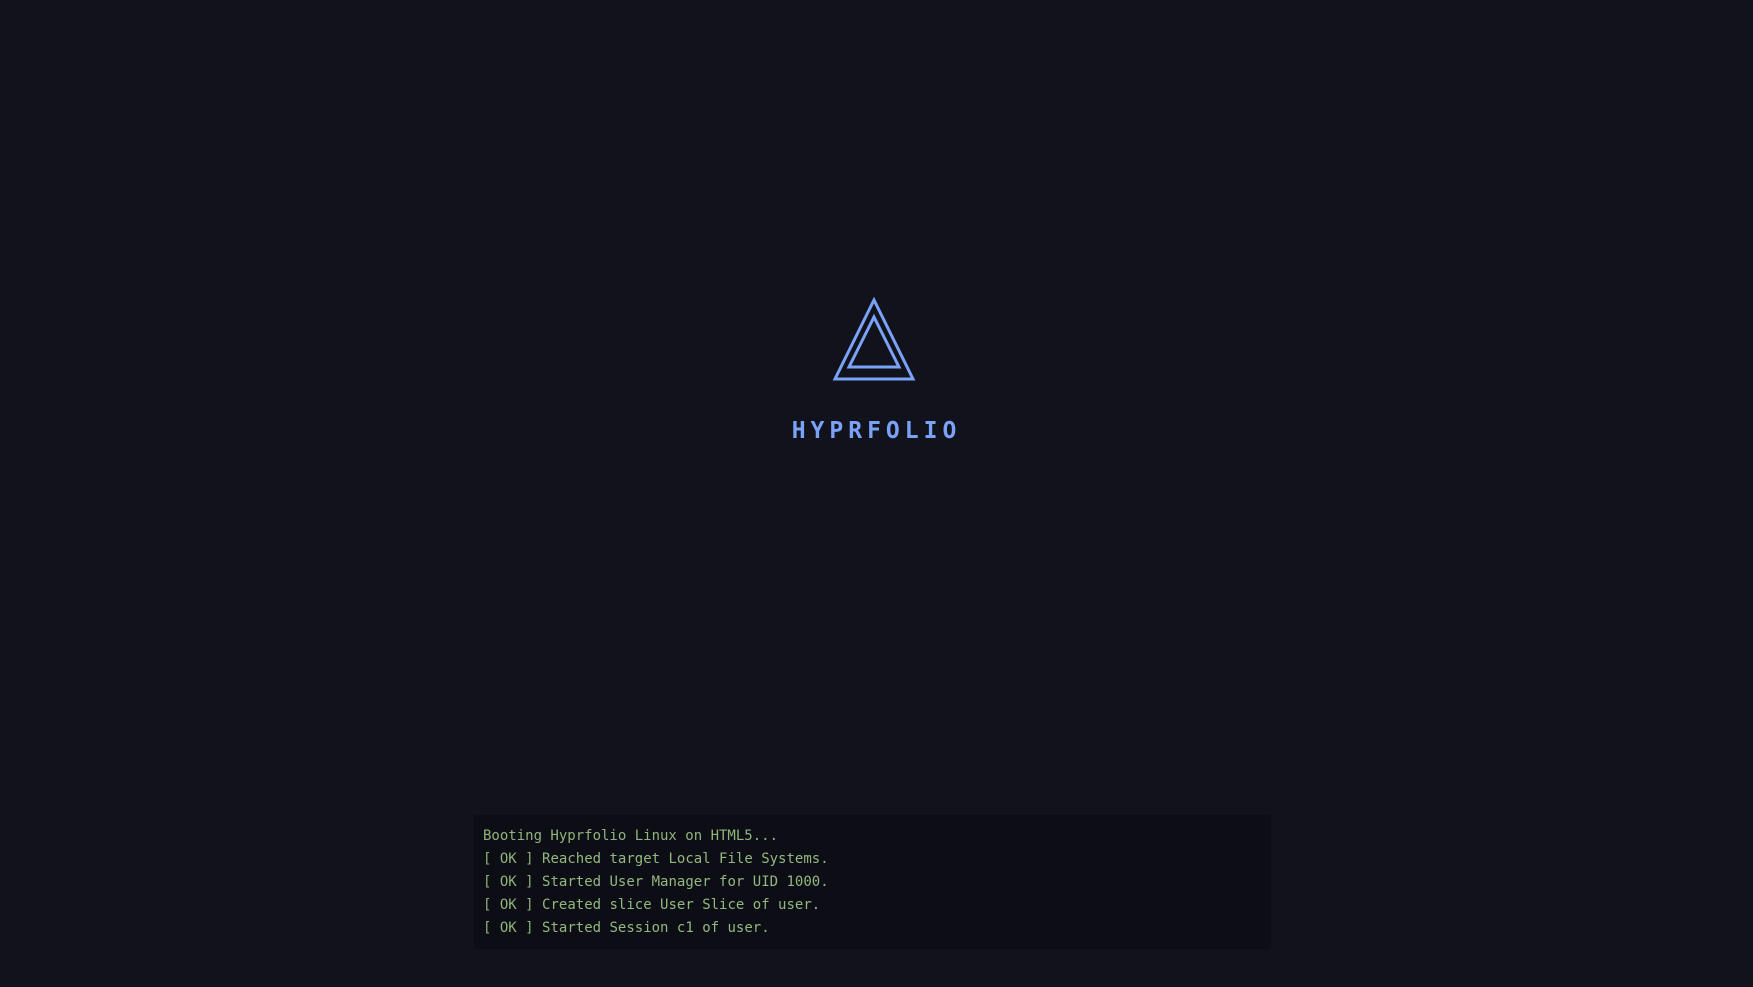  What do you see at coordinates (685, 882) in the screenshot?
I see `boot-log-message: Started User Manager for UID 1000.` at bounding box center [685, 882].